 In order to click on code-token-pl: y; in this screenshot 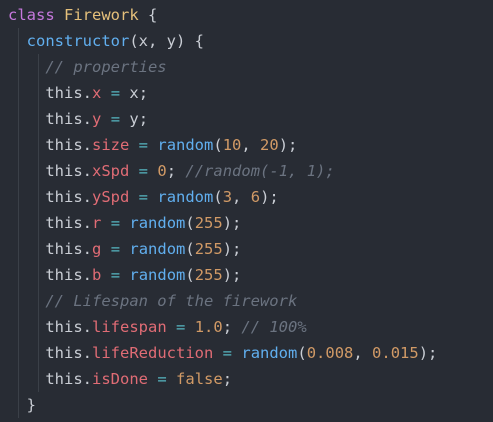, I will do `click(134, 119)`.